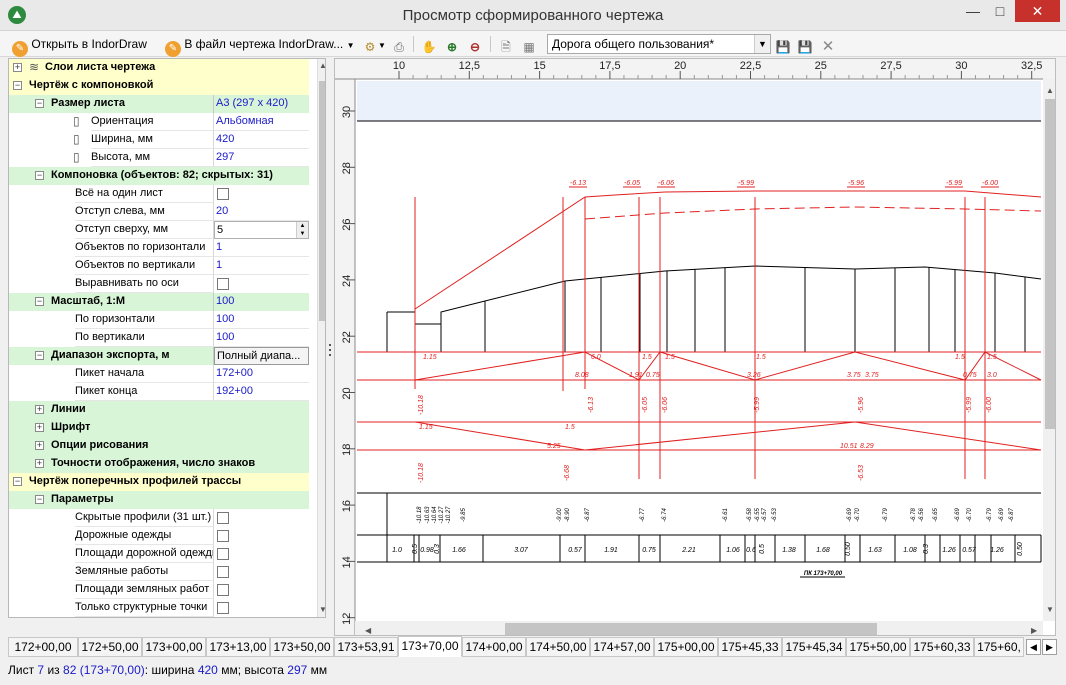 The width and height of the screenshot is (1066, 685). What do you see at coordinates (1037, 11) in the screenshot?
I see `close-button: ✕` at bounding box center [1037, 11].